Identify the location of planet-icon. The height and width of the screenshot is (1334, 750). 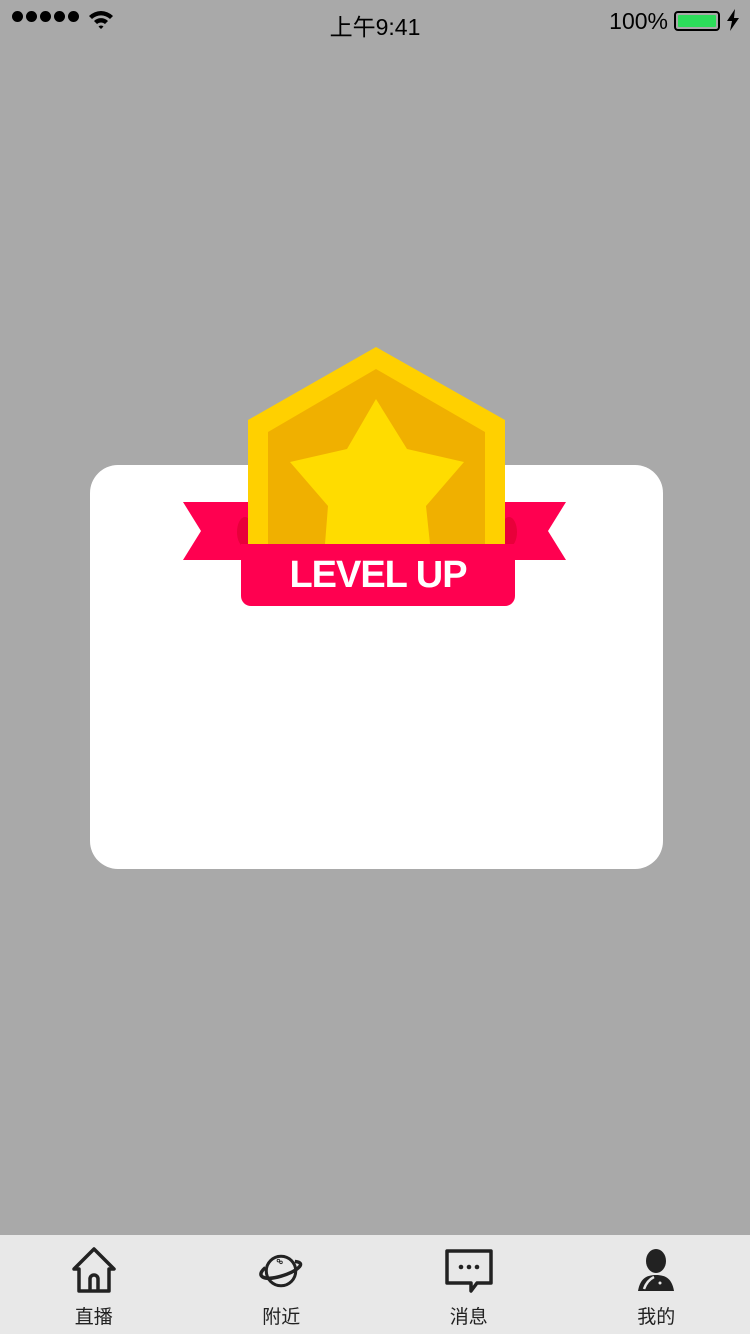
(281, 1271).